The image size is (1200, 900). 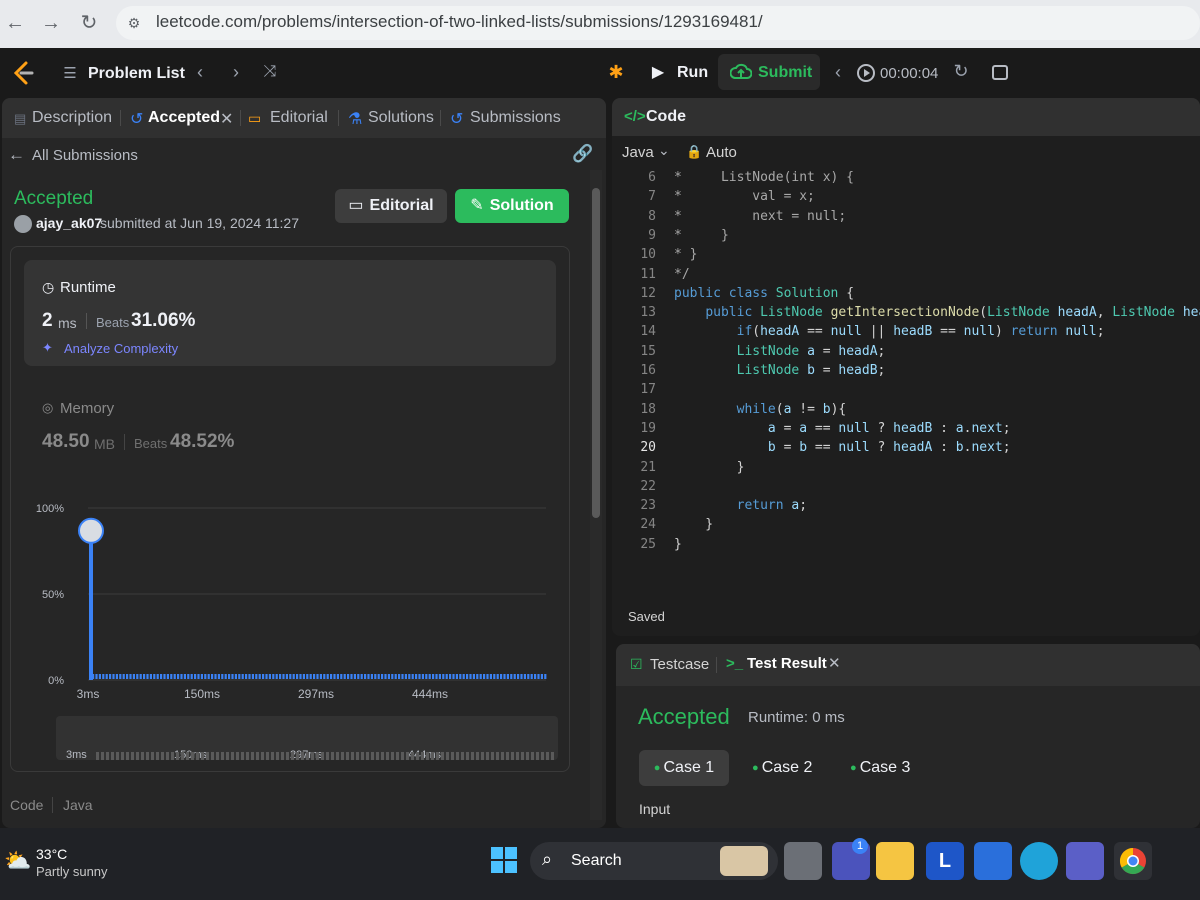 I want to click on code-line: 9 * }, so click(x=906, y=235).